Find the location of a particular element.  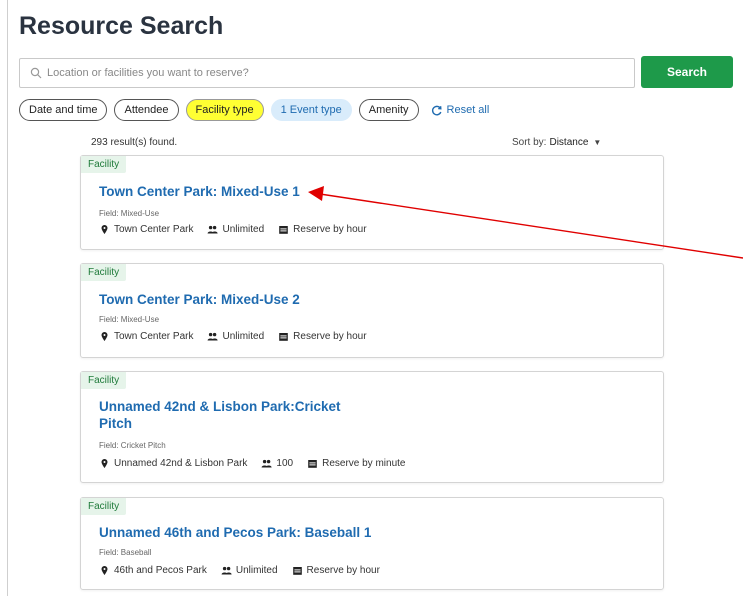

search-icon is located at coordinates (36, 73).